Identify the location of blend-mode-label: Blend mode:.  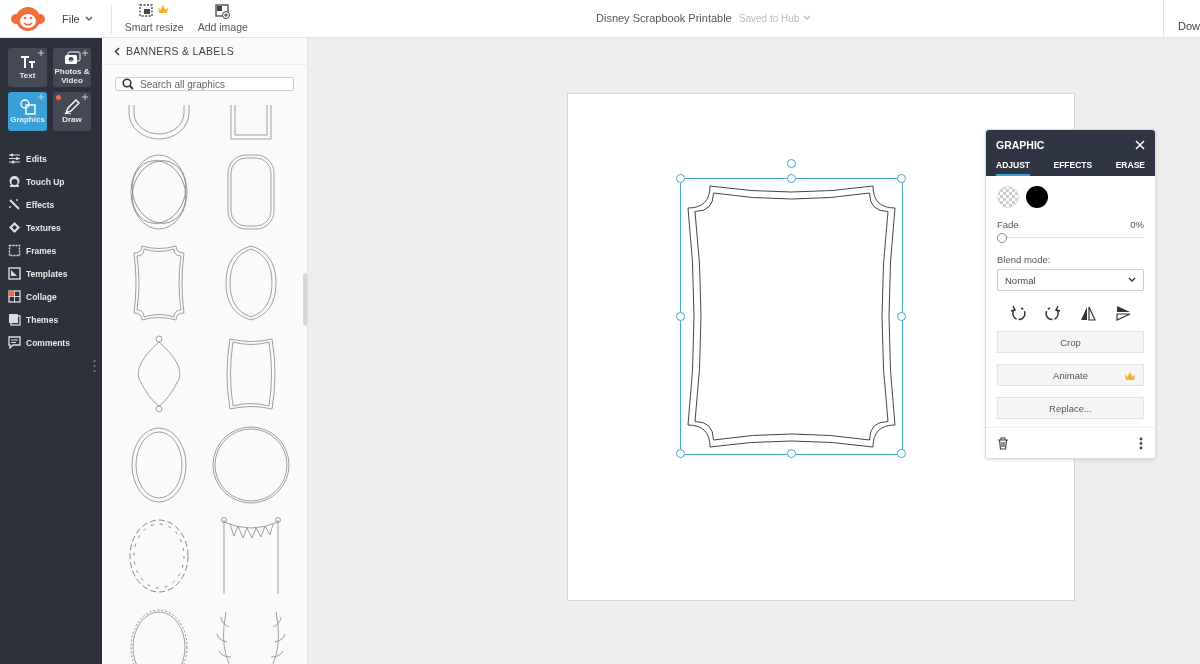
(1024, 259).